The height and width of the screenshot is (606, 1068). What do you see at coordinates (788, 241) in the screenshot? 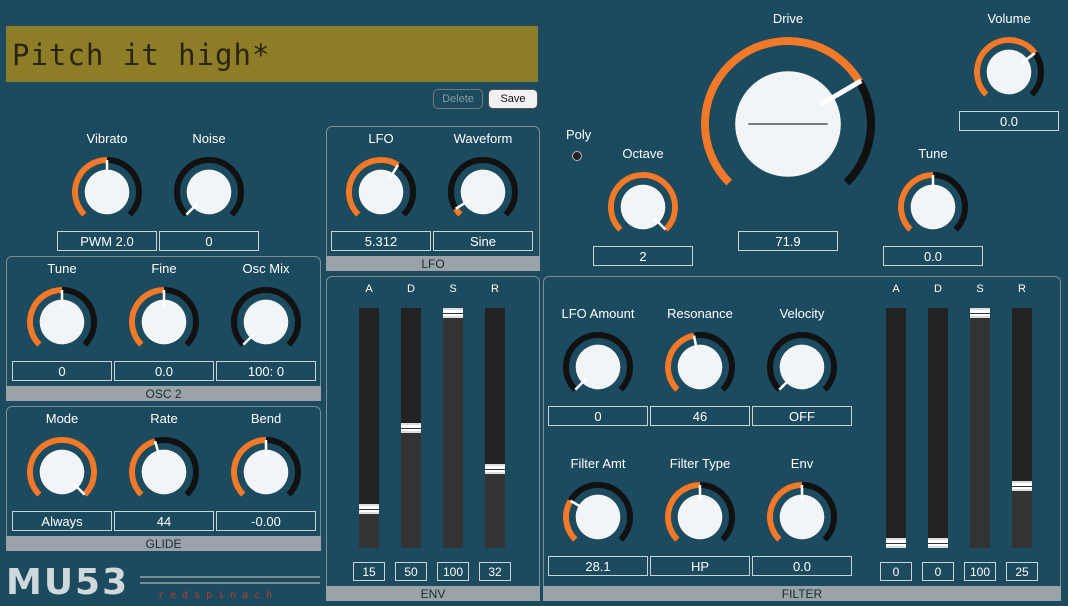
I see `drive-value: 71.9` at bounding box center [788, 241].